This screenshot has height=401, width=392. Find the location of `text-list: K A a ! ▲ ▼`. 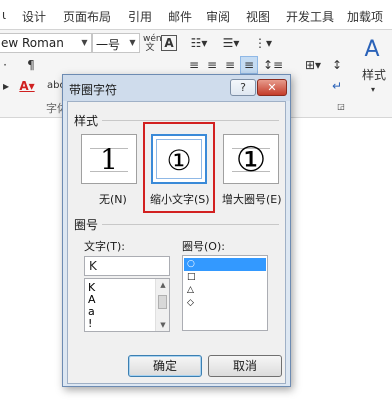

text-list: K A a ! ▲ ▼ is located at coordinates (127, 305).